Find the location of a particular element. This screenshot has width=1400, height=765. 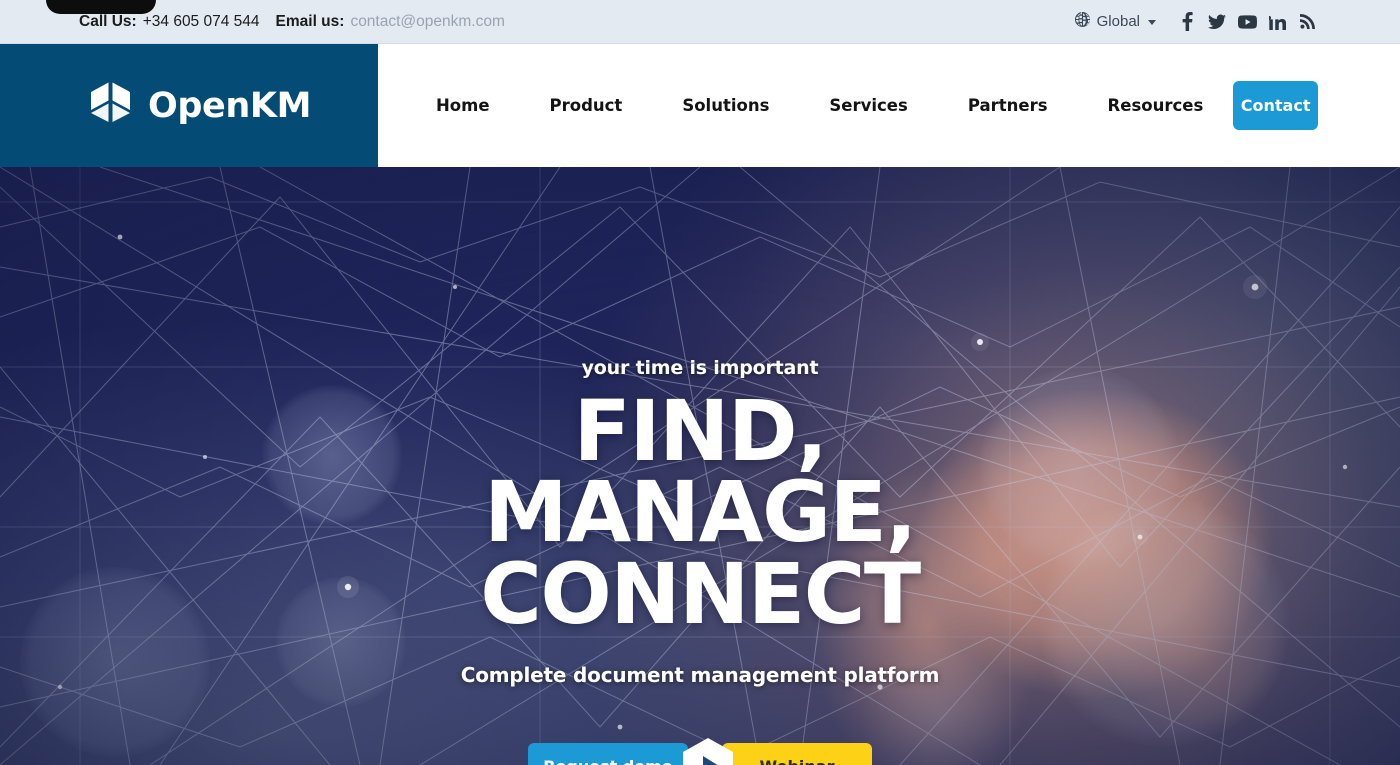

email-address: contact@openkm.com is located at coordinates (427, 22).